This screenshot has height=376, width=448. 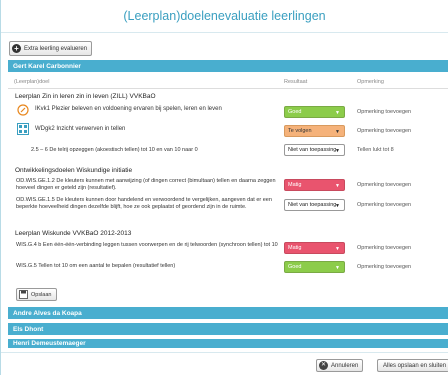 I want to click on add-remark-wis-g-4b: Opmerking toevoegen, so click(x=384, y=248).